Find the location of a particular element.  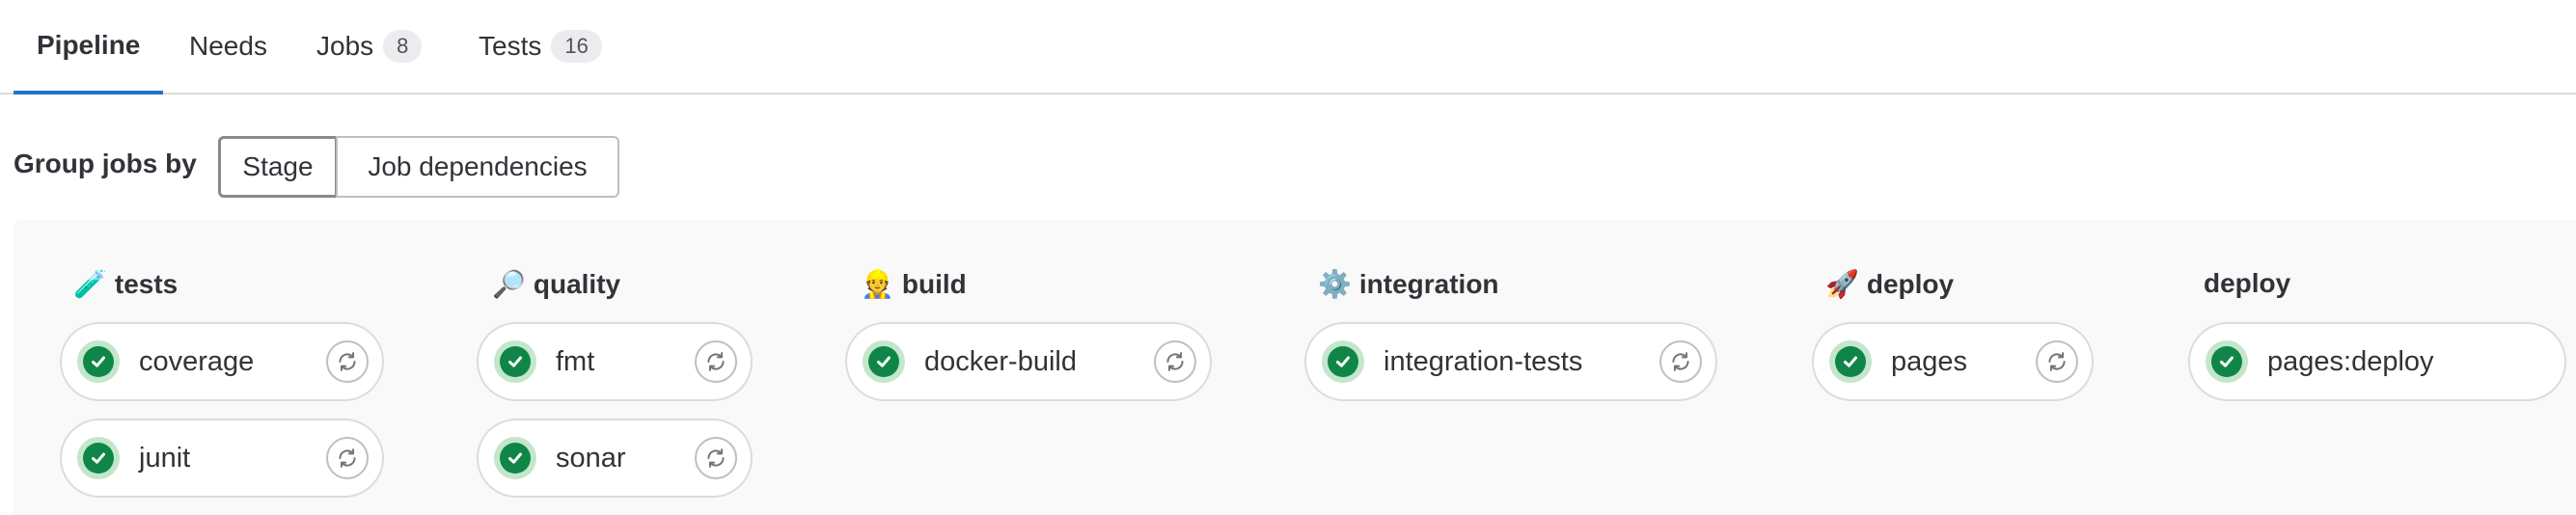

stage-title: 🚀 deploy is located at coordinates (1890, 284).